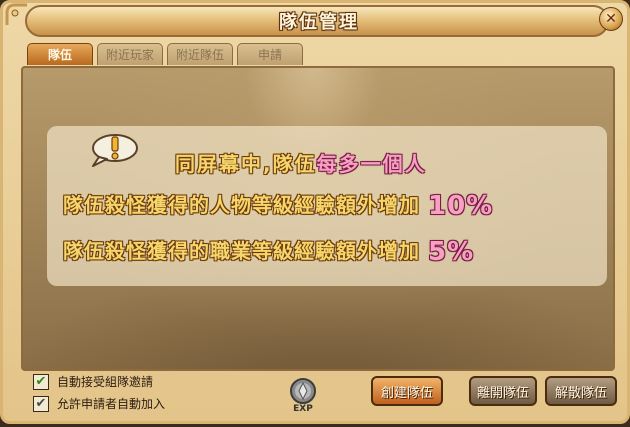 This screenshot has height=427, width=630. What do you see at coordinates (41, 381) in the screenshot?
I see `auto-accept-checkbox: ✔` at bounding box center [41, 381].